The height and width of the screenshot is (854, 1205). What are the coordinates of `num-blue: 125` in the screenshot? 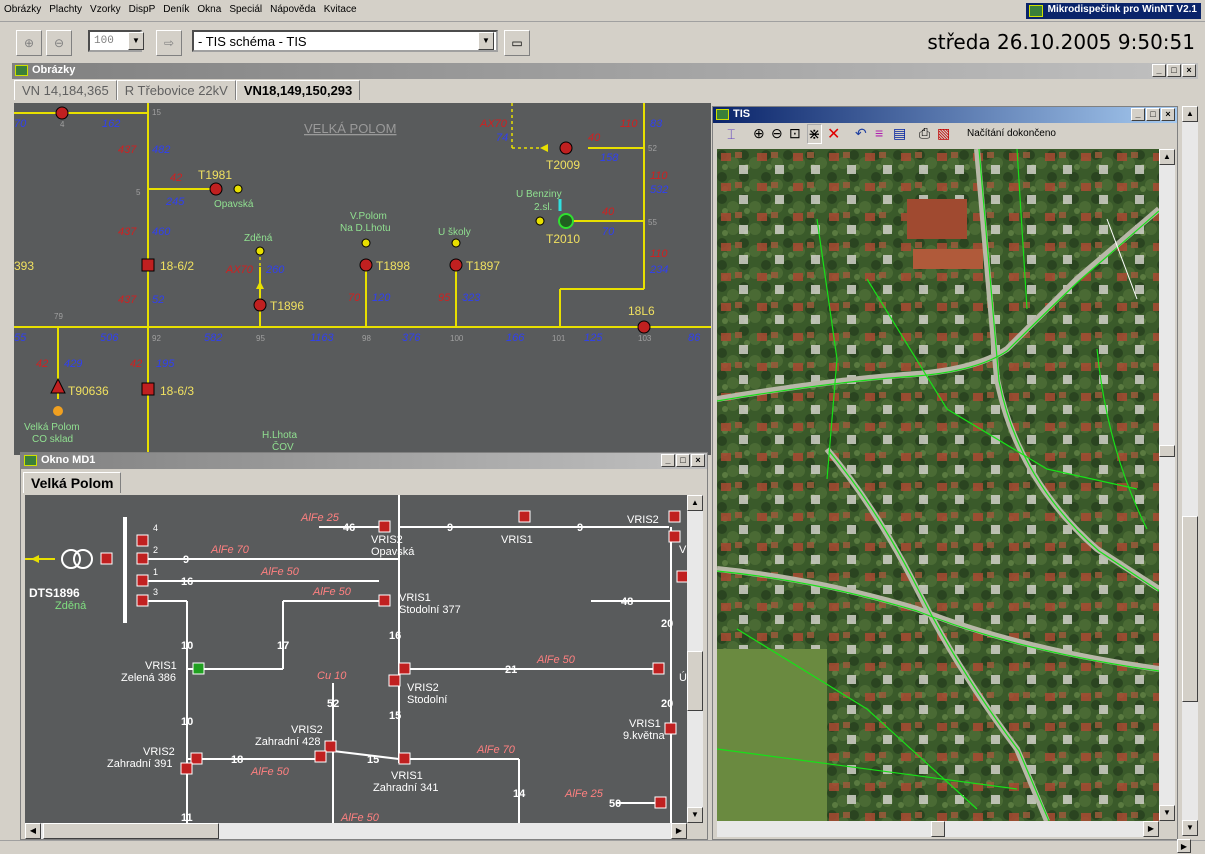 It's located at (593, 338).